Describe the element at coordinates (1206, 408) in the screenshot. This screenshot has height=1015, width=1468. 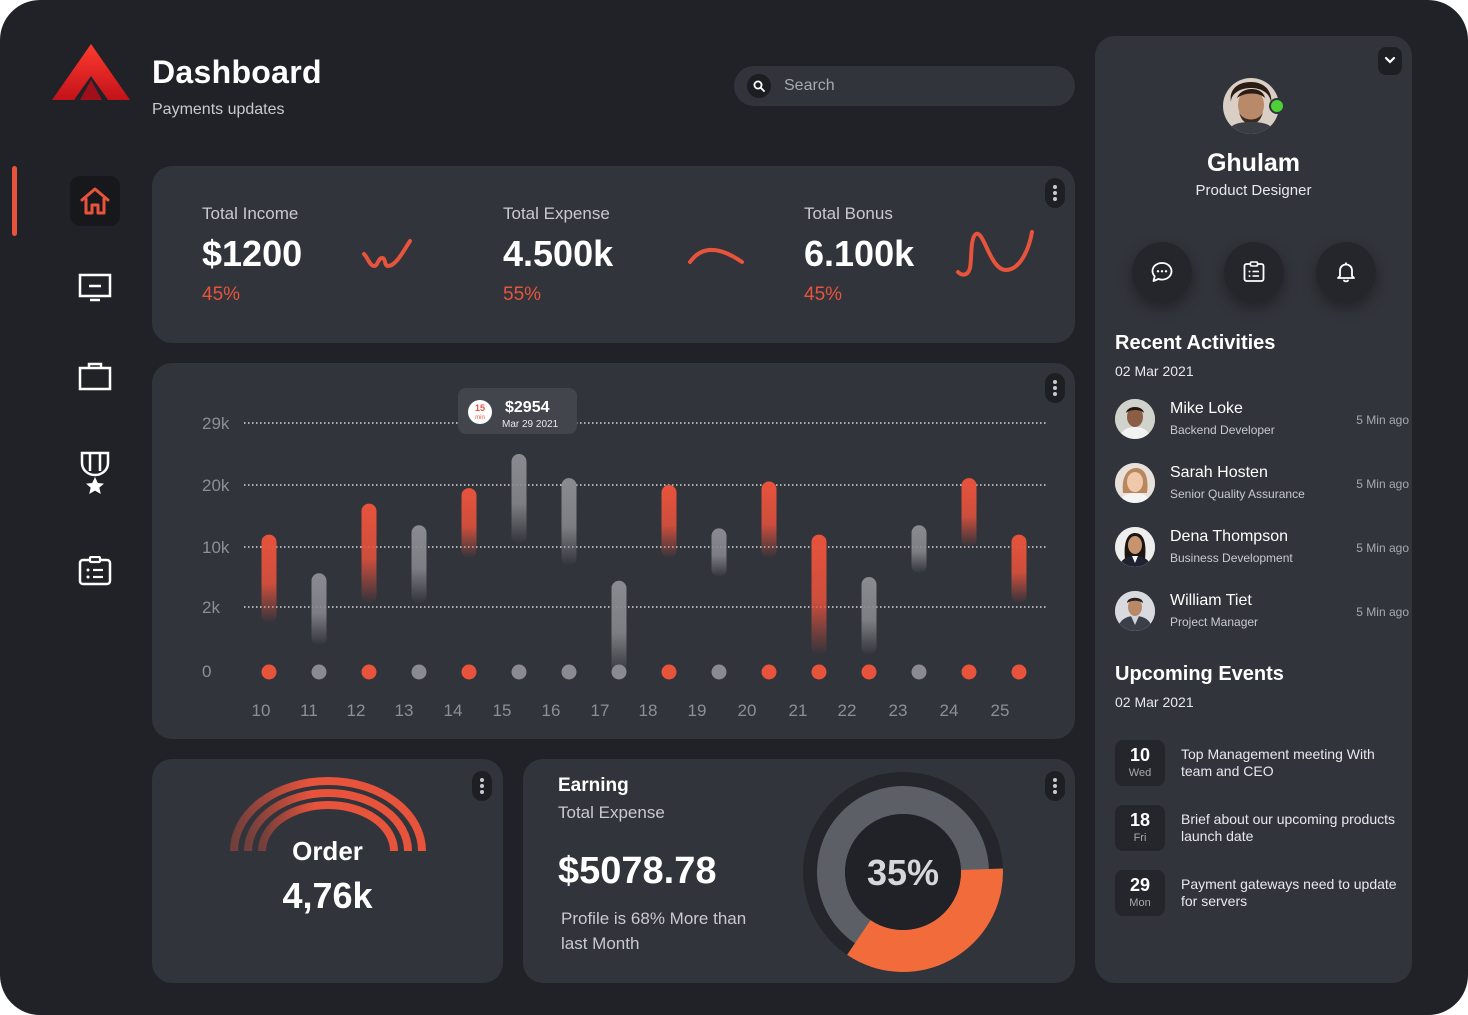
I see `activity-name: Mike Loke` at that location.